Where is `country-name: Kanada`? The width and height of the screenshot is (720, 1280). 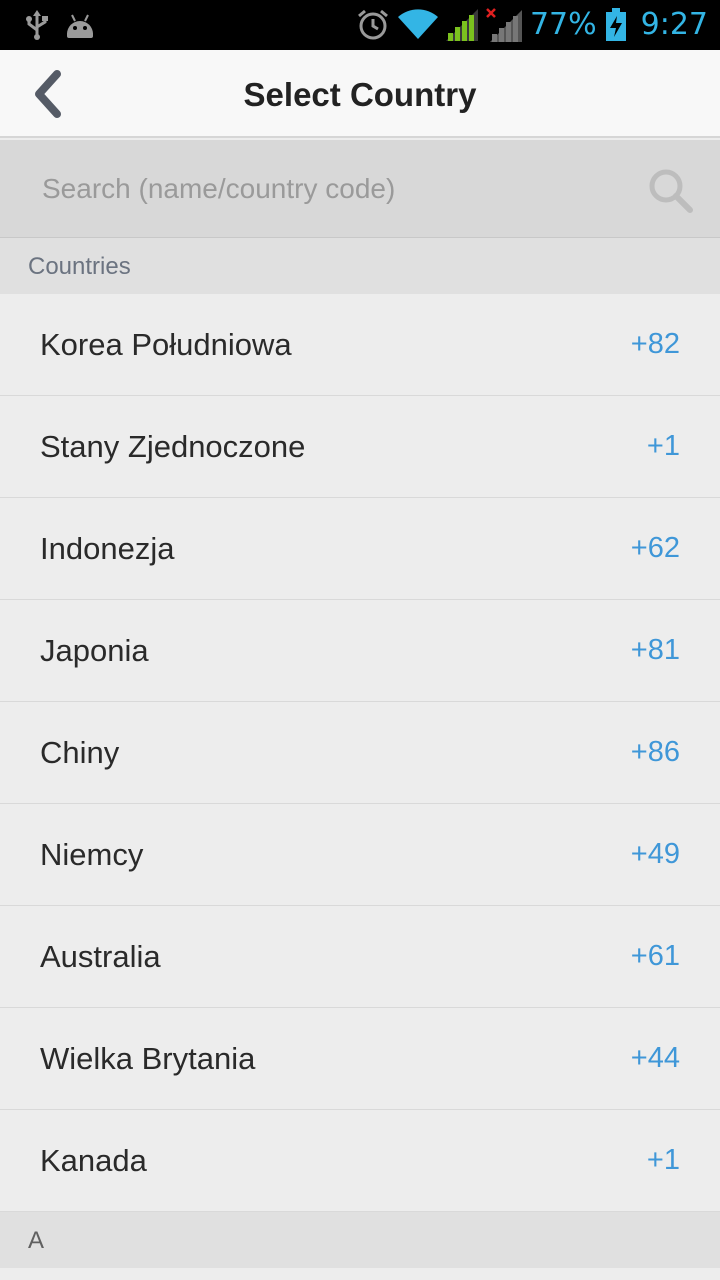 country-name: Kanada is located at coordinates (93, 1160).